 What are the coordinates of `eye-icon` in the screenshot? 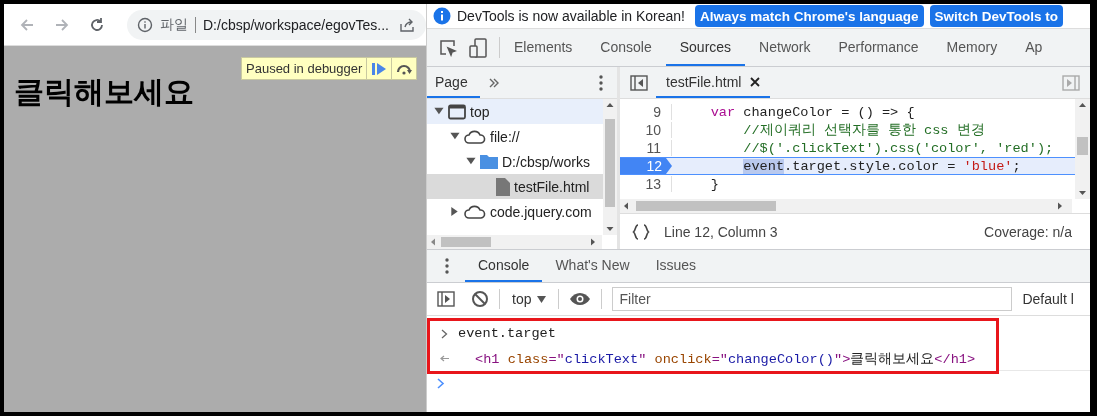 It's located at (580, 299).